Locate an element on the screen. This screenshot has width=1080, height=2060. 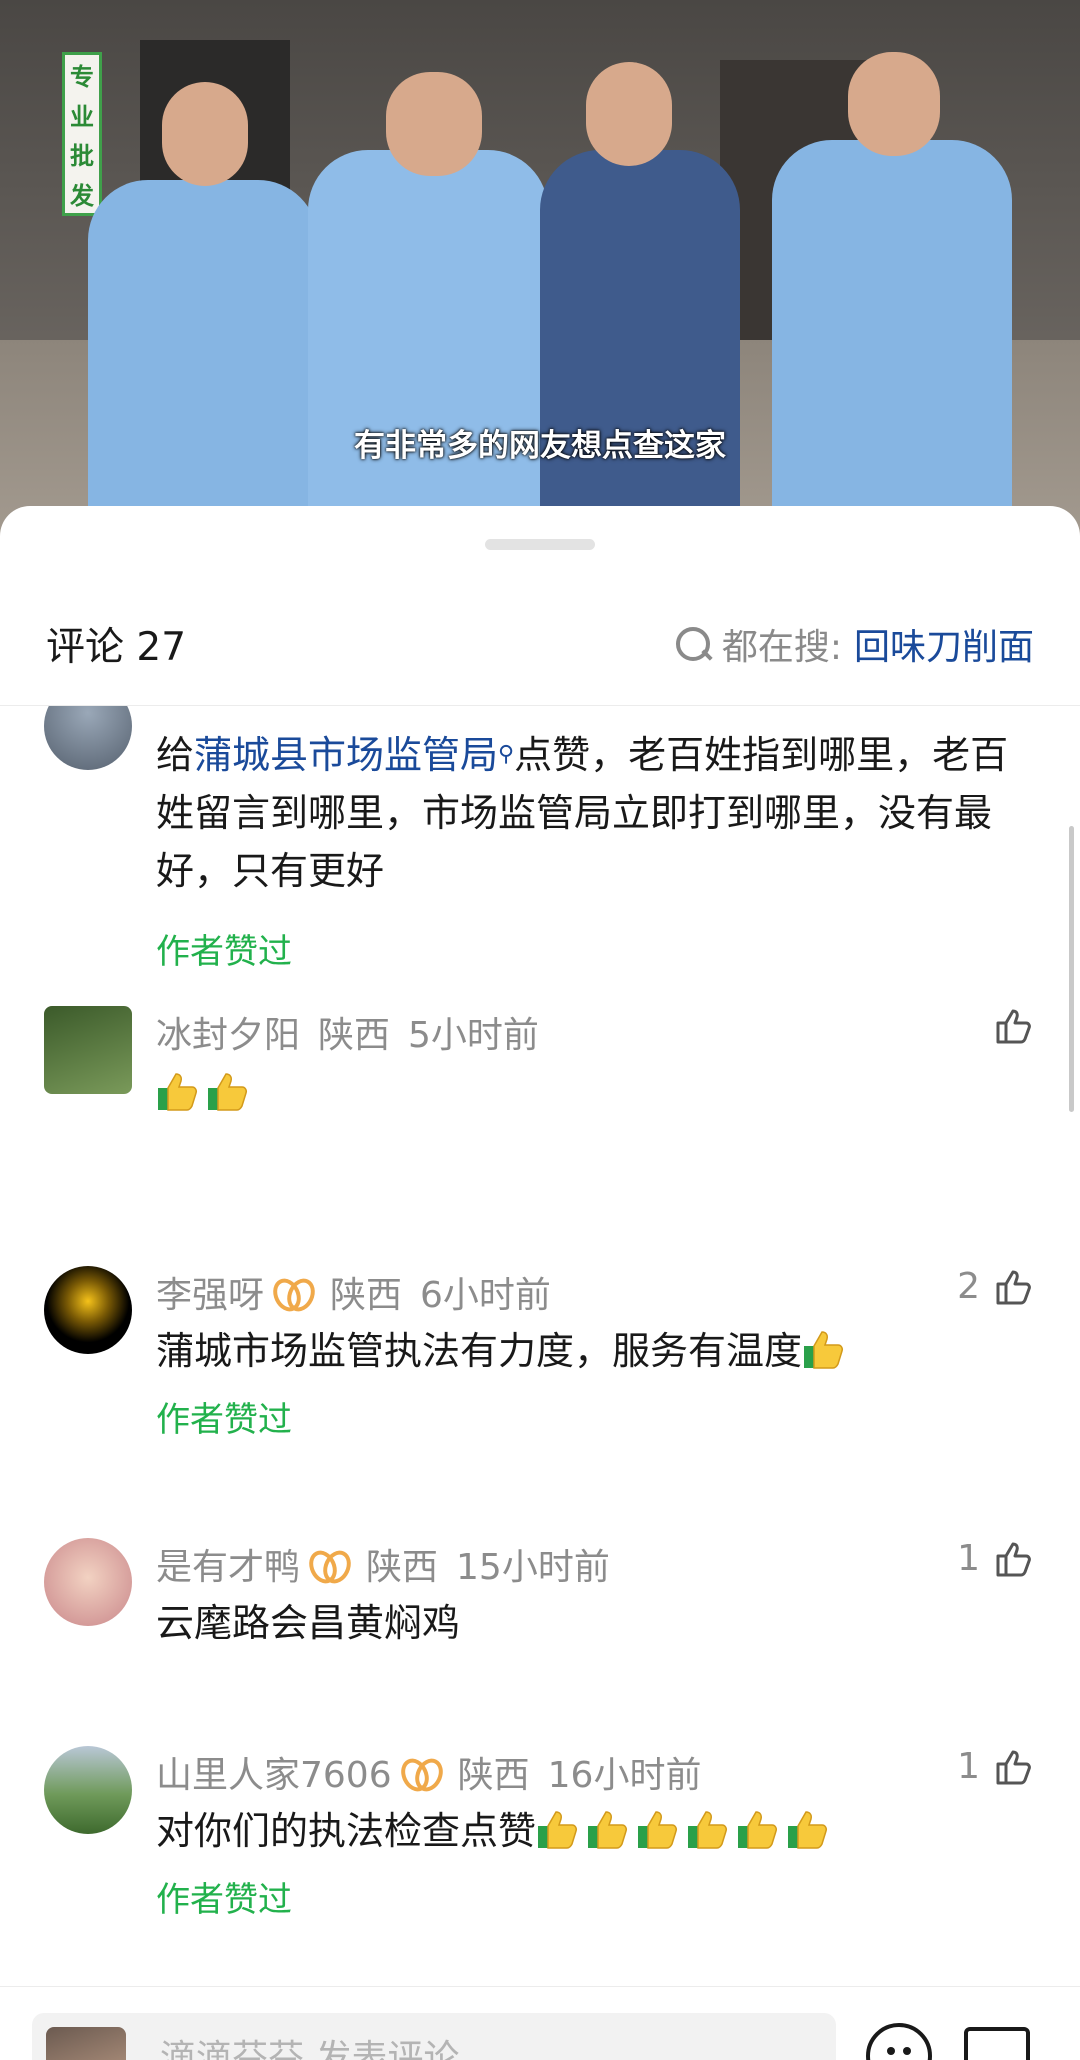
comment-body: 蒲城市场监管执法有力度，服务有温度 is located at coordinates (596, 1351).